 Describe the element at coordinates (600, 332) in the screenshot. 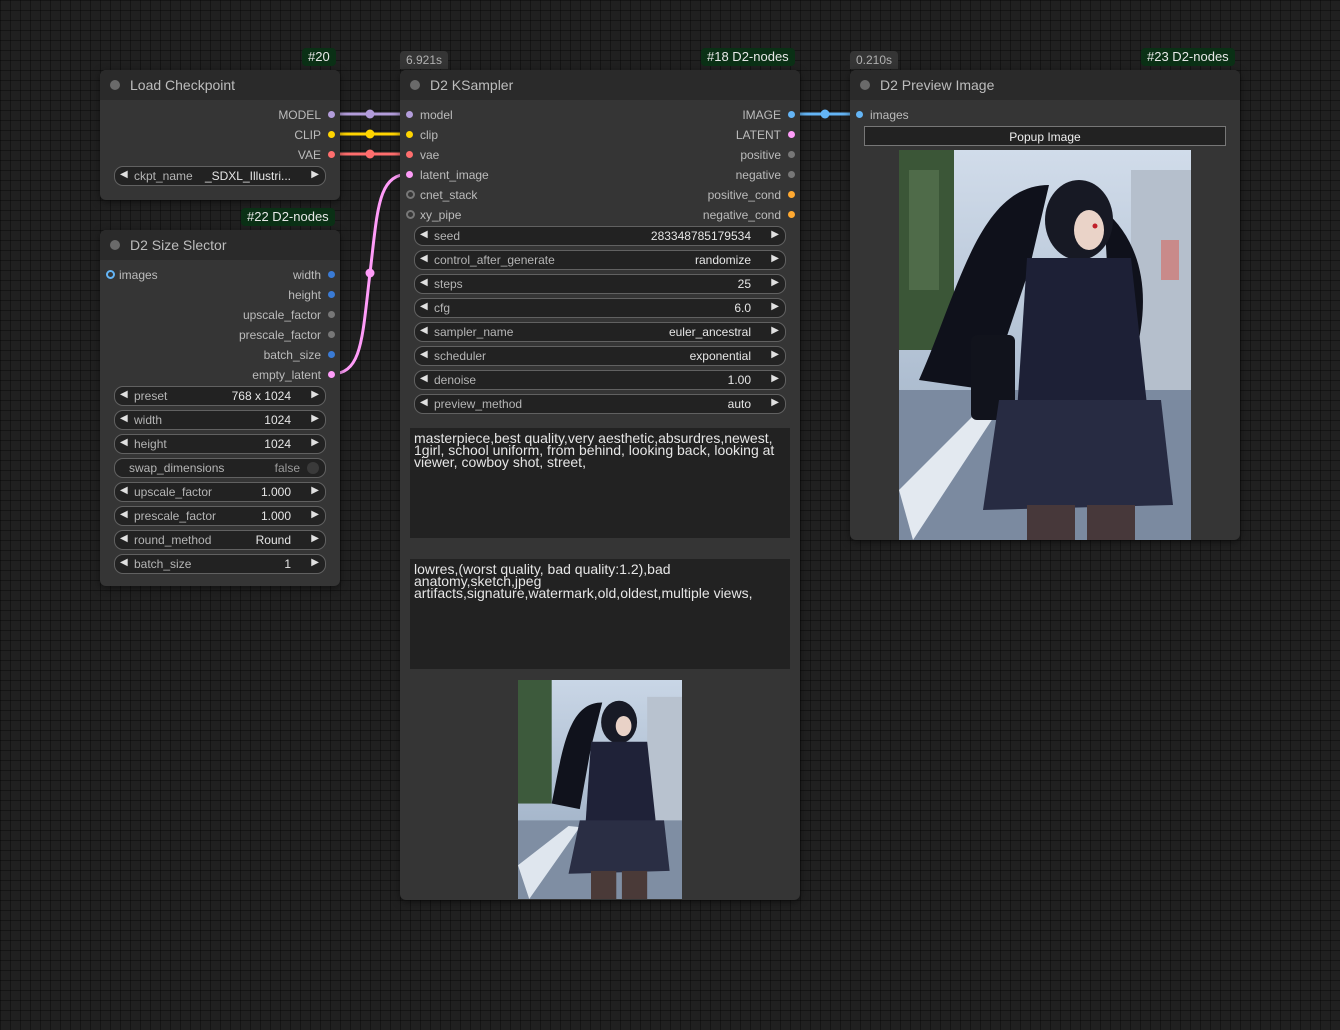

I see `sampler-name-combo: ◀ sampler_name euler_ancestral ▶` at that location.